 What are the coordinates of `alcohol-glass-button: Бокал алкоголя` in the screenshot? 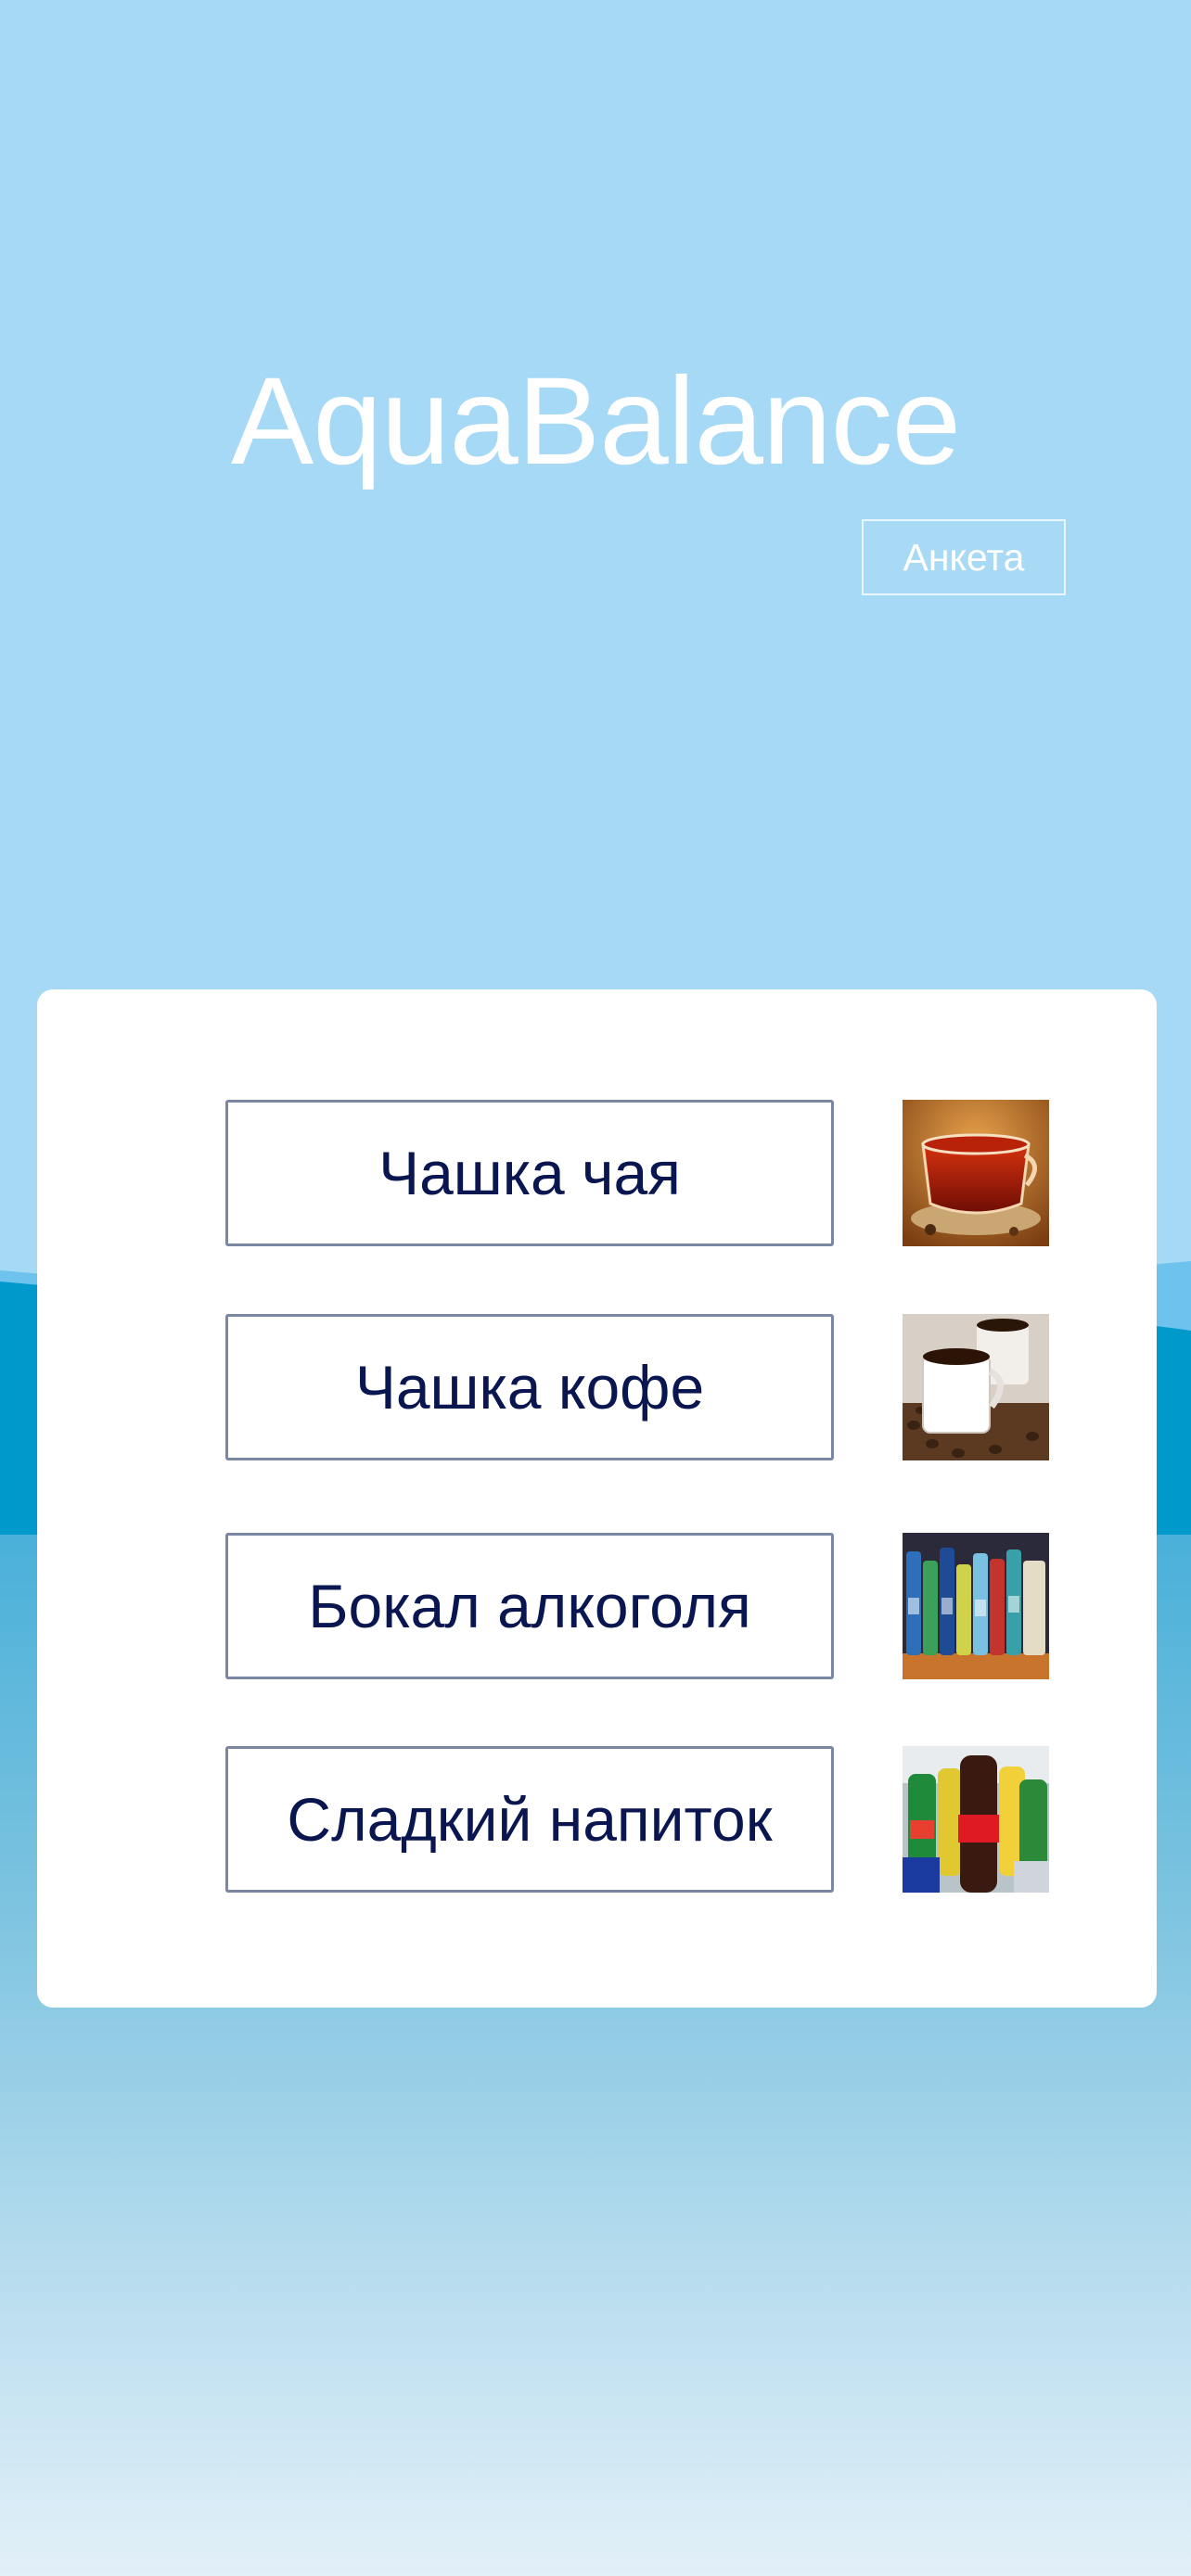 It's located at (529, 1606).